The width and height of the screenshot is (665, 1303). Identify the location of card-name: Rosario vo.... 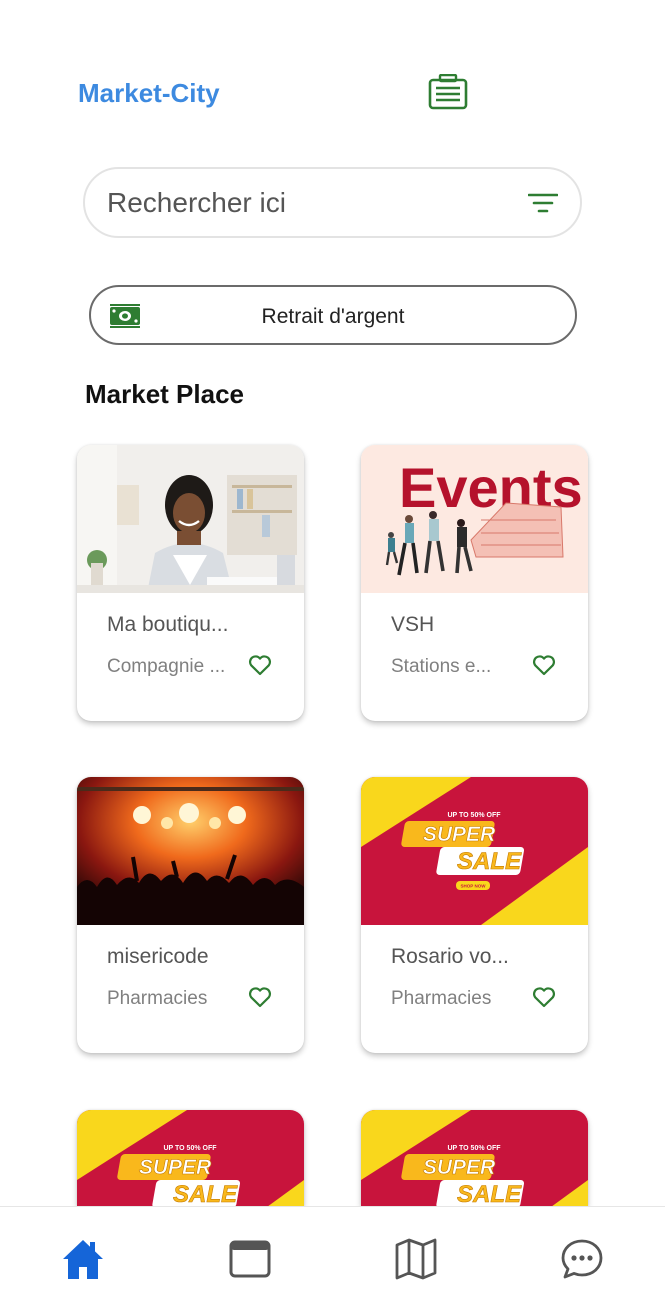
(450, 956).